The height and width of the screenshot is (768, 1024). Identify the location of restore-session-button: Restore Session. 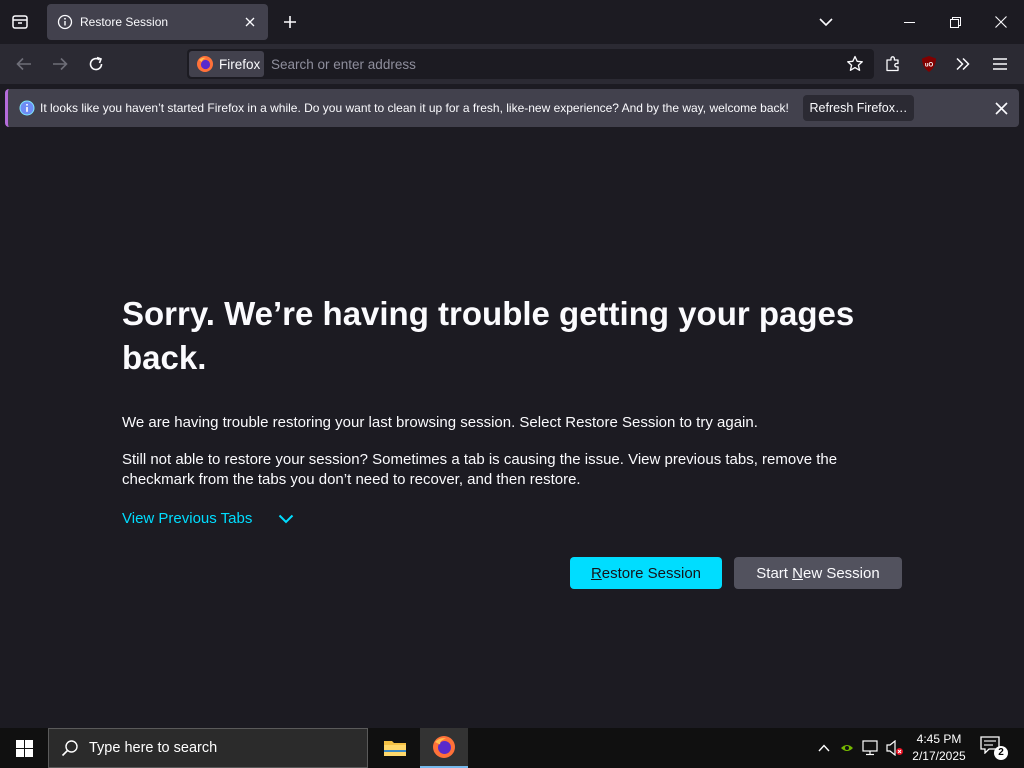
(646, 573).